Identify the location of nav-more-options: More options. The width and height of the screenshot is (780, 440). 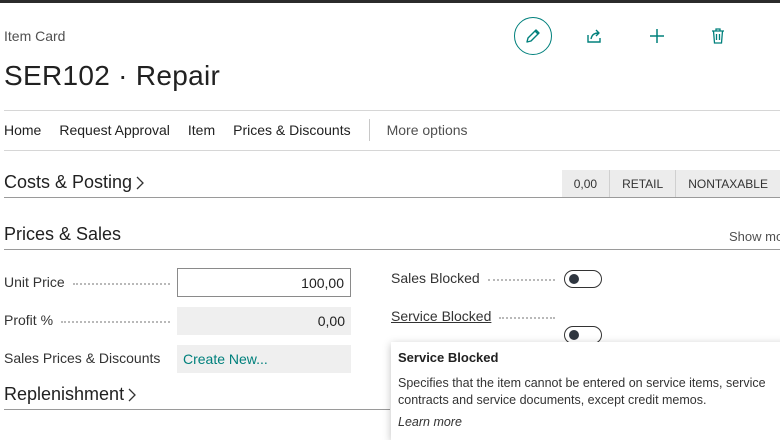
(427, 130).